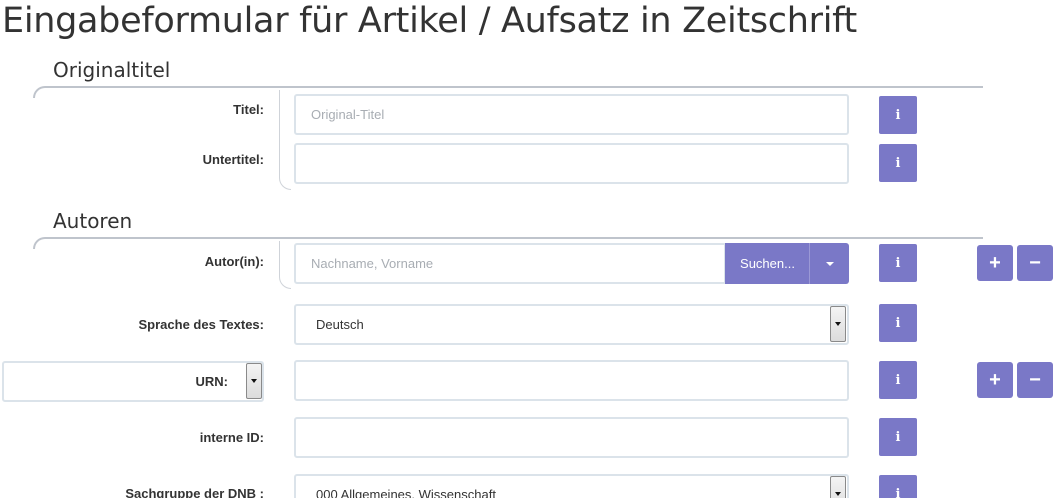 The width and height of the screenshot is (1064, 498). I want to click on subject-group-label: Sachgruppe der DNB :, so click(194, 492).